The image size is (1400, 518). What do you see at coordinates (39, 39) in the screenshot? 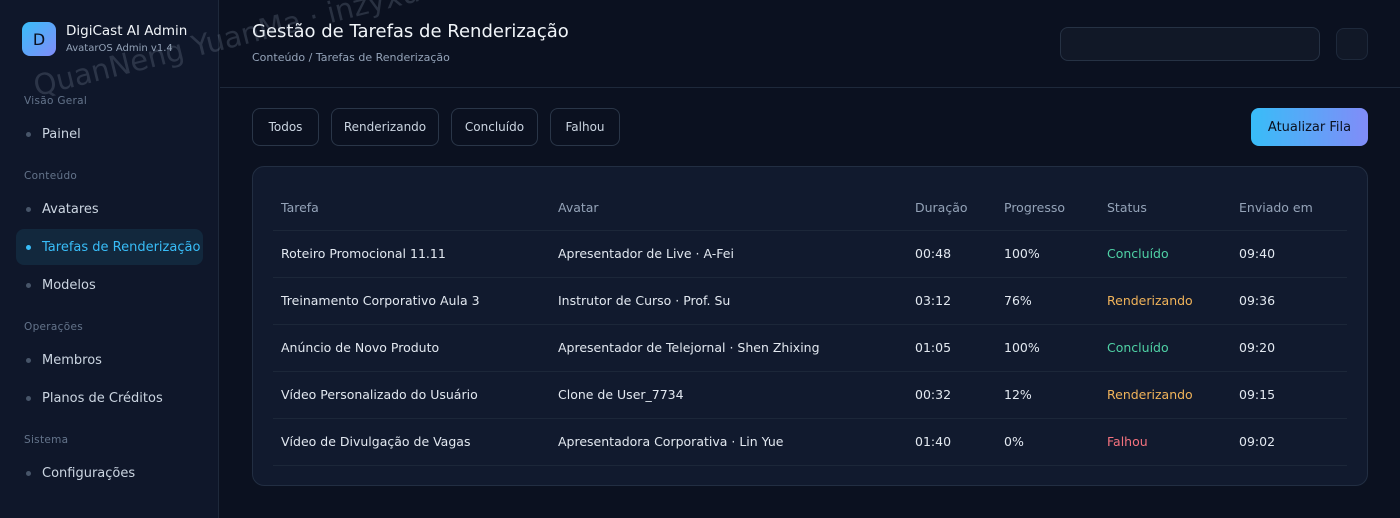
I see `brand-logo: D` at bounding box center [39, 39].